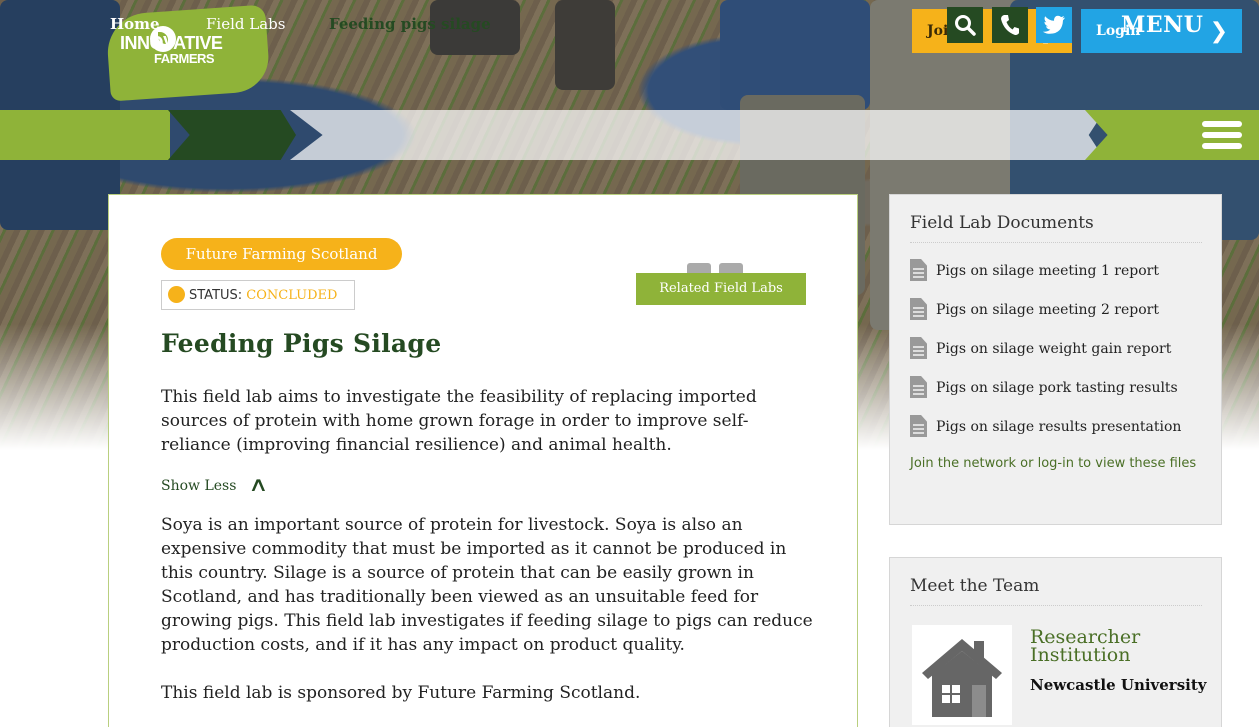 The height and width of the screenshot is (727, 1259). I want to click on hero-leg-shape, so click(795, 55).